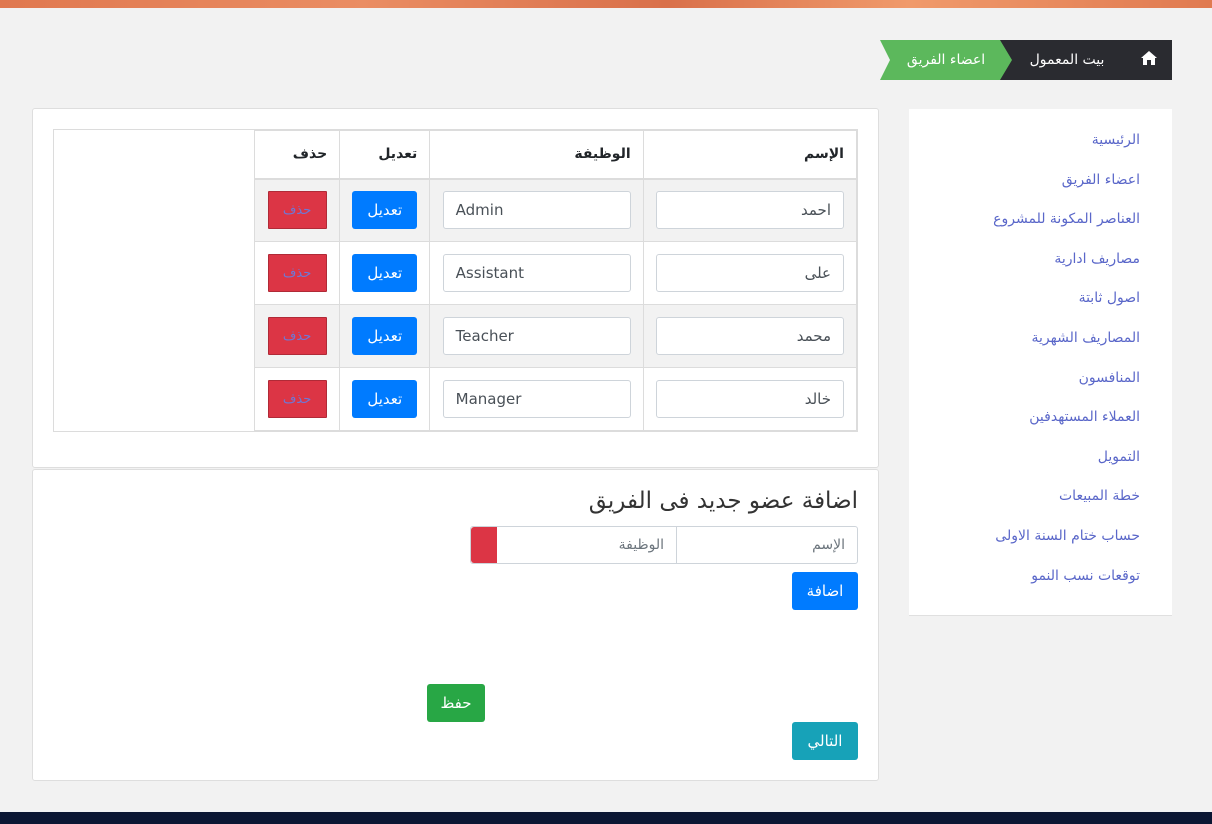 The width and height of the screenshot is (1212, 824). I want to click on sidebar-item-growth-forecast: توقعات نسب النمو, so click(1040, 584).